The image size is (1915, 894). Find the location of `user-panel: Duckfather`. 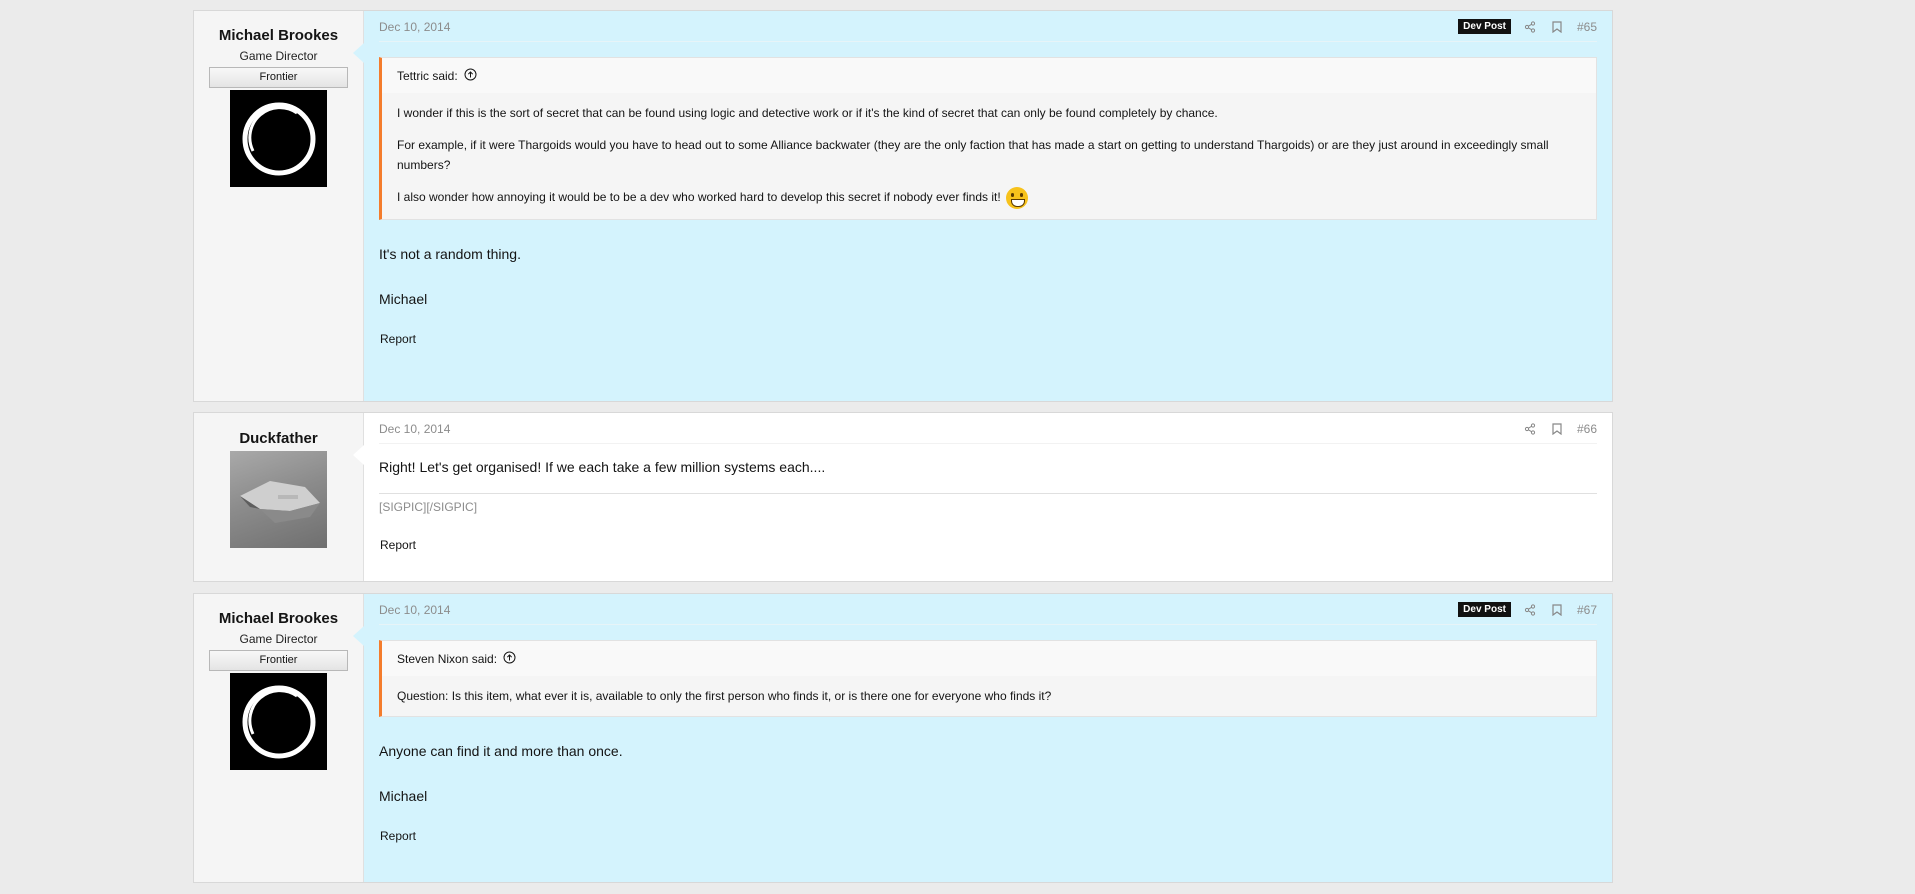

user-panel: Duckfather is located at coordinates (279, 497).